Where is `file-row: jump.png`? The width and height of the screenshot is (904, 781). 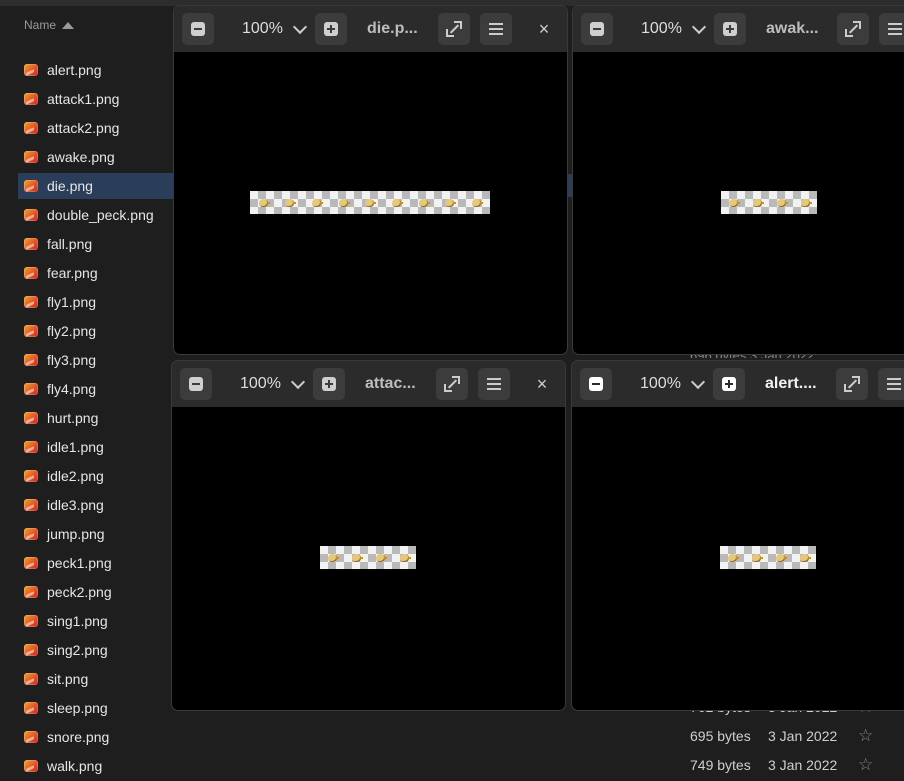 file-row: jump.png is located at coordinates (95, 534).